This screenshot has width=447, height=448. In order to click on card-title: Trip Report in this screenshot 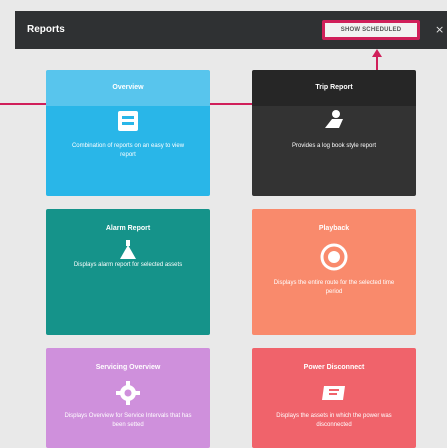, I will do `click(334, 87)`.